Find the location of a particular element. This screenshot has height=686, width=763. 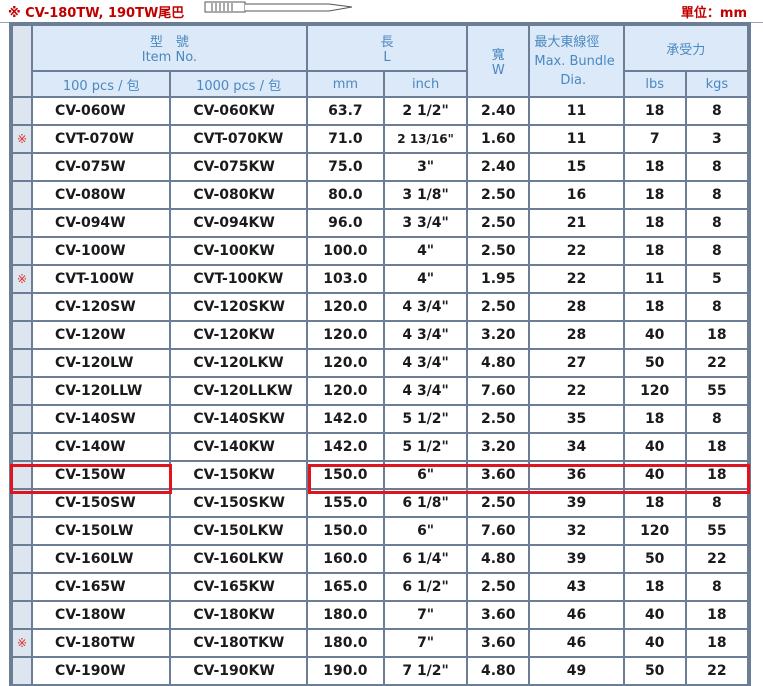

caption-note: ※ CV-180TW, 190TW尾巴 is located at coordinates (96, 13).